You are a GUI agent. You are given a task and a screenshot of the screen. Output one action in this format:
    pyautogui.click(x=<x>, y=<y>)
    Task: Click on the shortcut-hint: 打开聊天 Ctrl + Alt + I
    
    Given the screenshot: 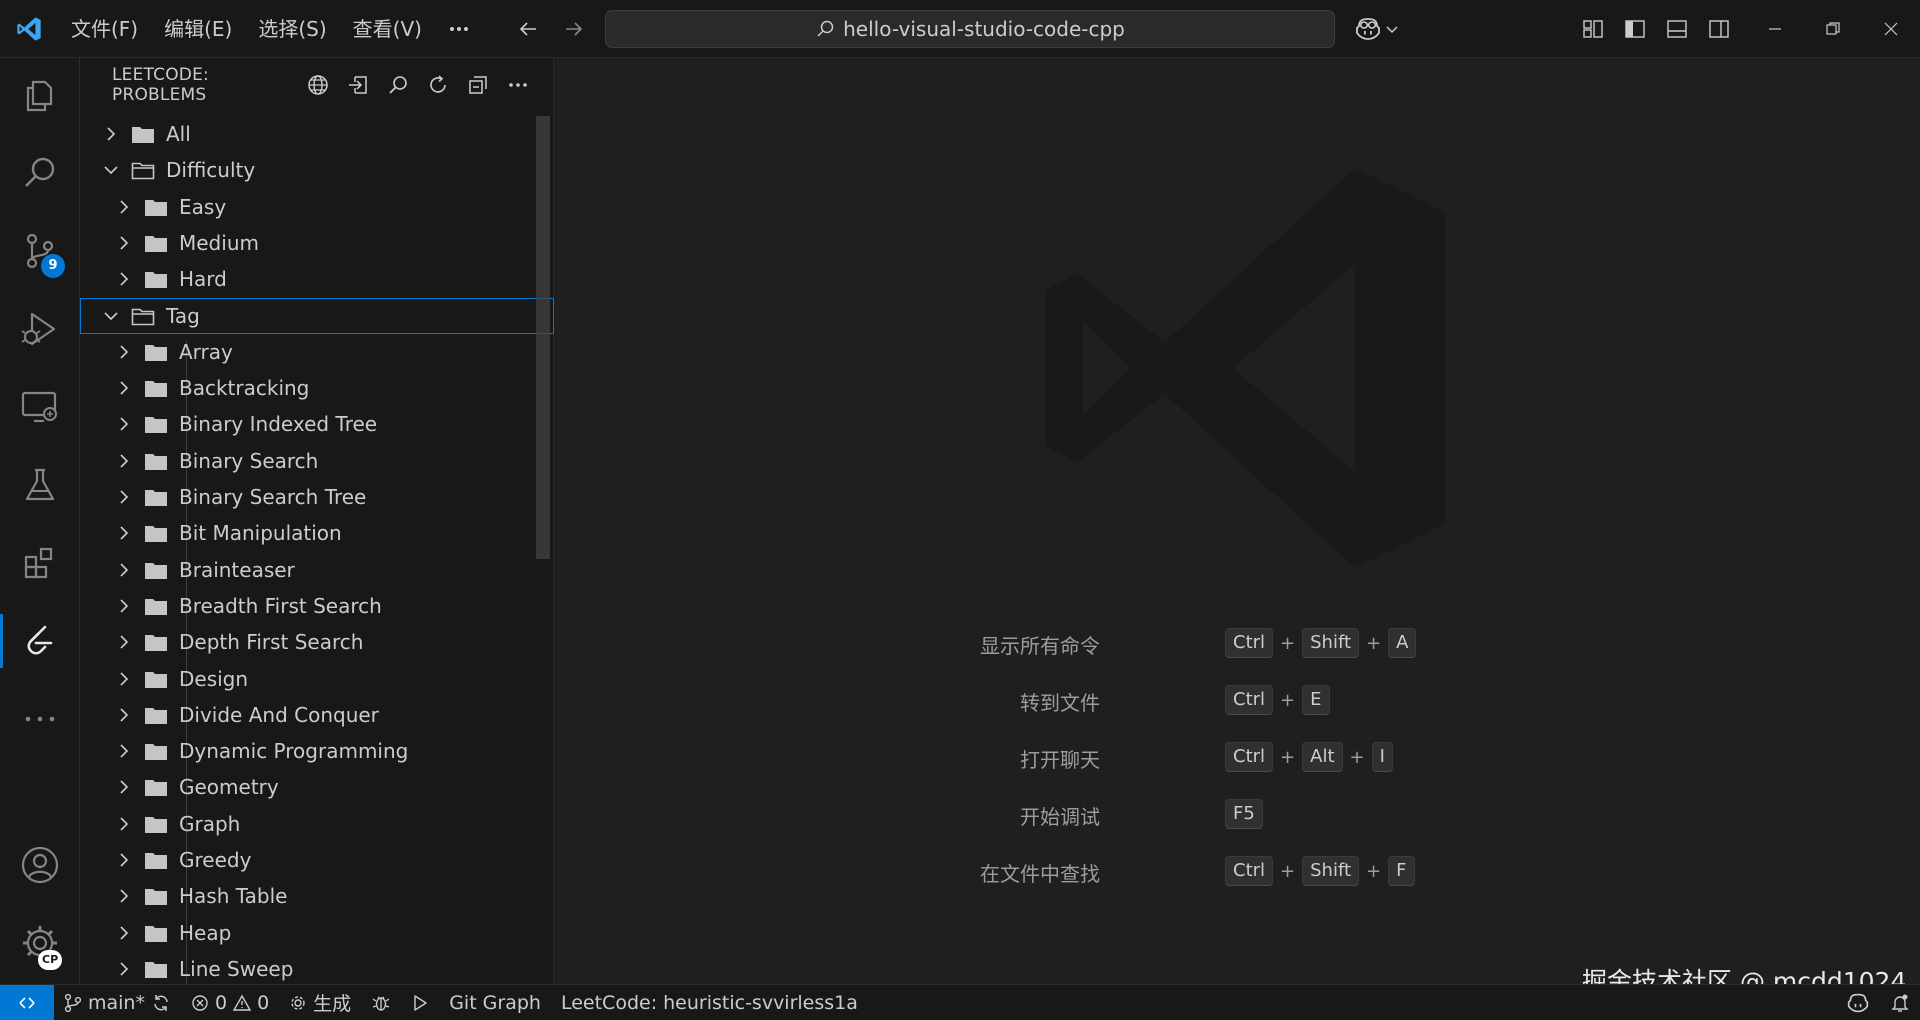 What is the action you would take?
    pyautogui.click(x=1237, y=757)
    